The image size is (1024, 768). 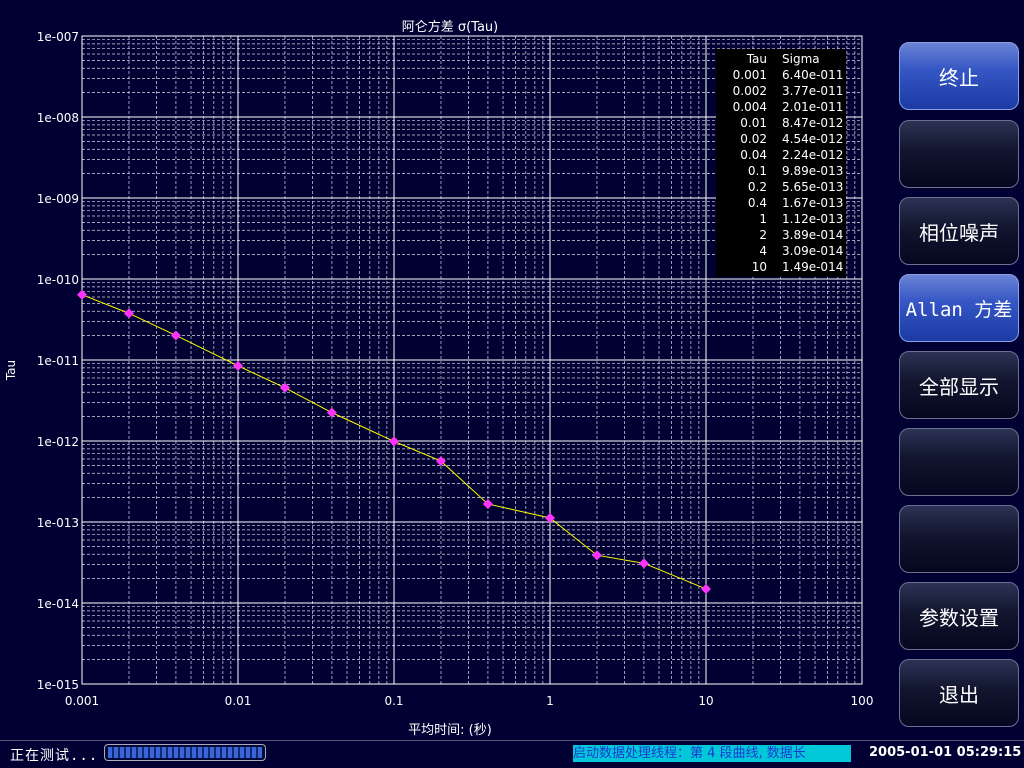 I want to click on progress-fill, so click(x=185, y=752).